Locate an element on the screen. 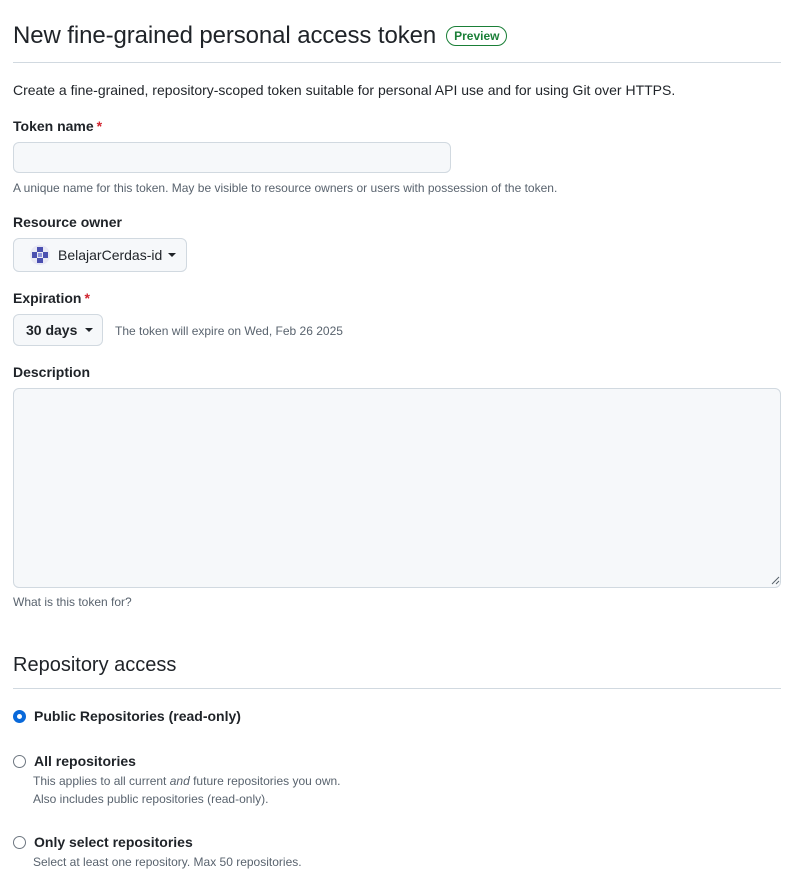 Image resolution: width=801 pixels, height=871 pixels. radio-all-repos: All repositories is located at coordinates (74, 761).